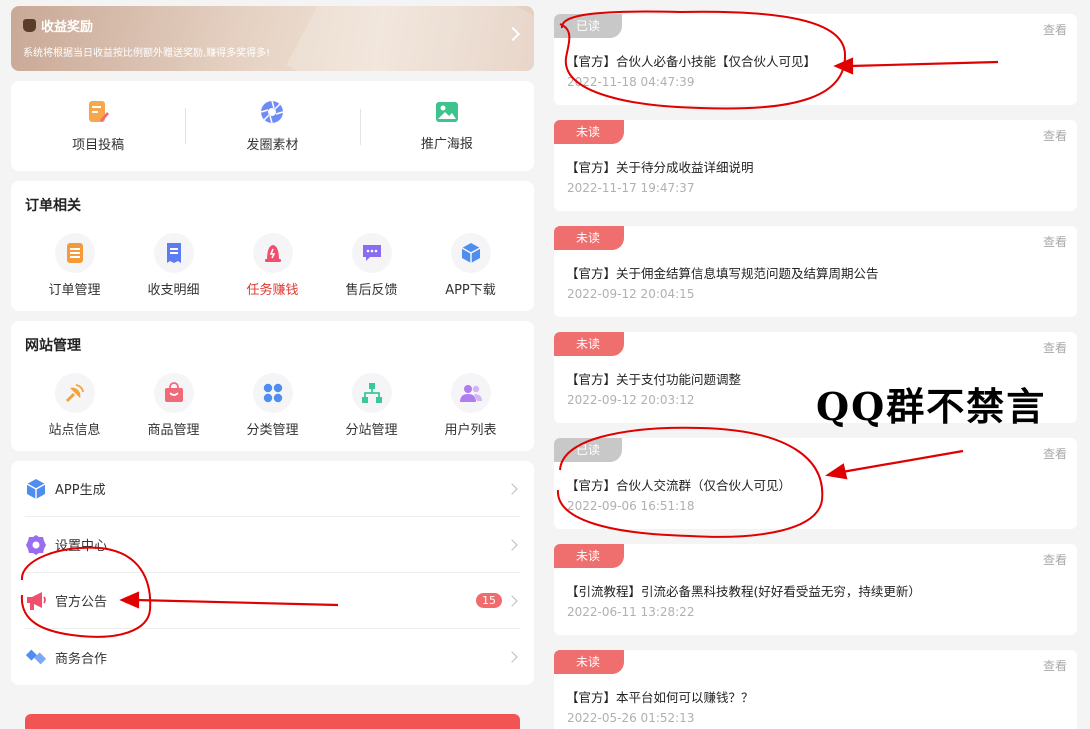 This screenshot has width=1090, height=729. Describe the element at coordinates (80, 490) in the screenshot. I see `menu-label: APP生成` at that location.